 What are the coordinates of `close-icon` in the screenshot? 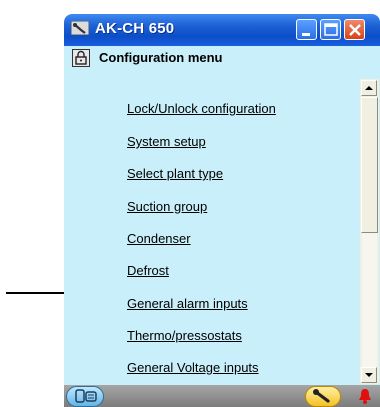 It's located at (355, 30).